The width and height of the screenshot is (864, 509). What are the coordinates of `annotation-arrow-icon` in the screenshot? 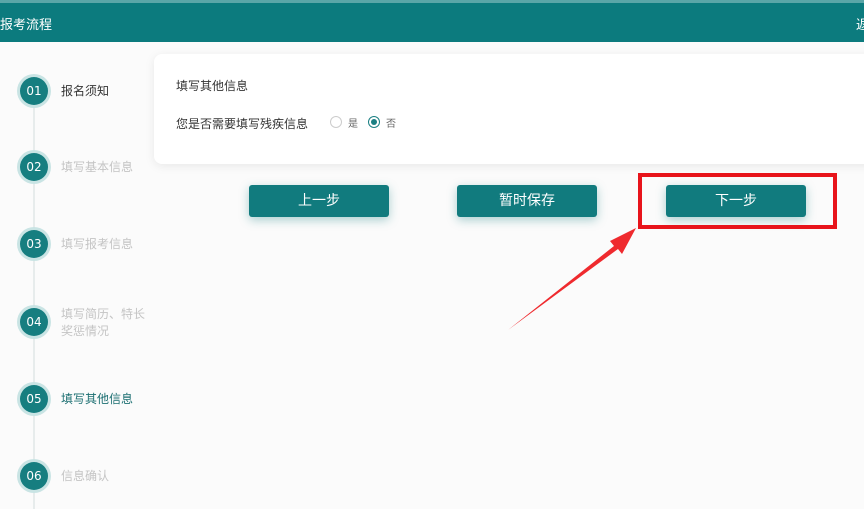 It's located at (572, 279).